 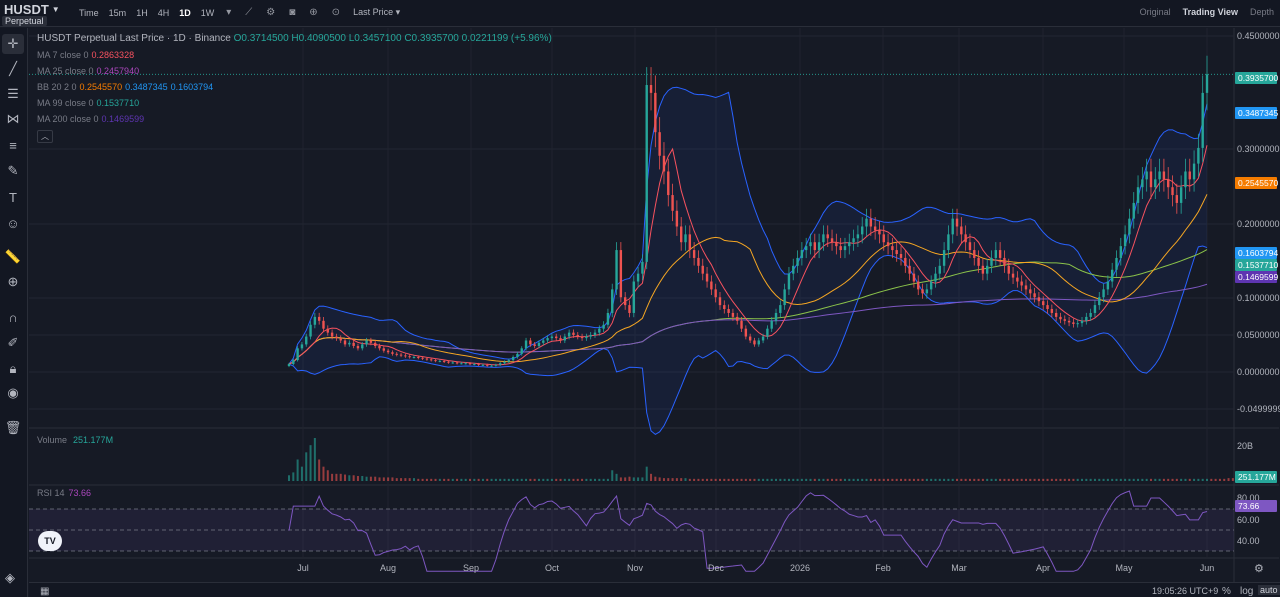 I want to click on zoom-in-icon: ⊕, so click(x=13, y=282).